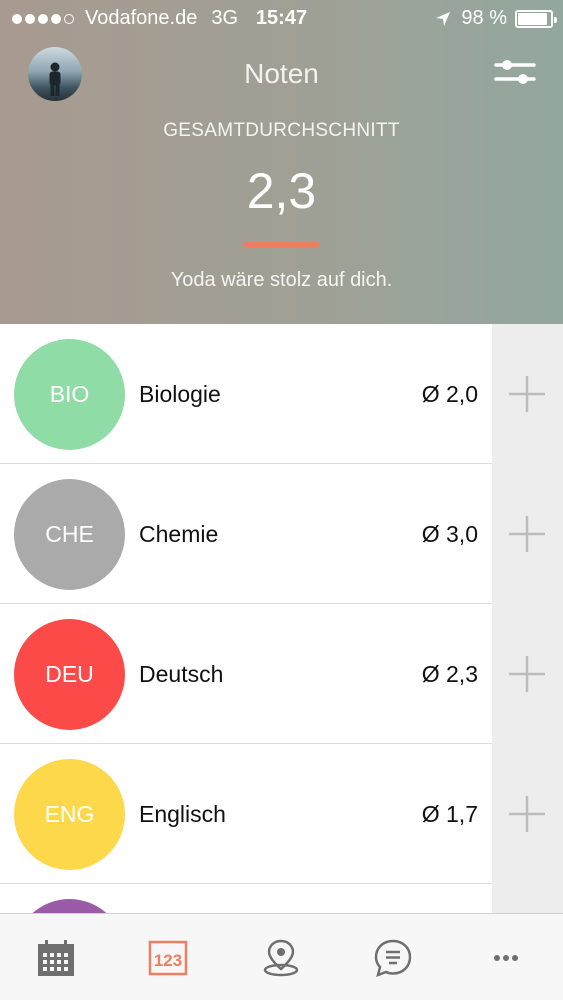  What do you see at coordinates (179, 534) in the screenshot?
I see `subject-name: Chemie` at bounding box center [179, 534].